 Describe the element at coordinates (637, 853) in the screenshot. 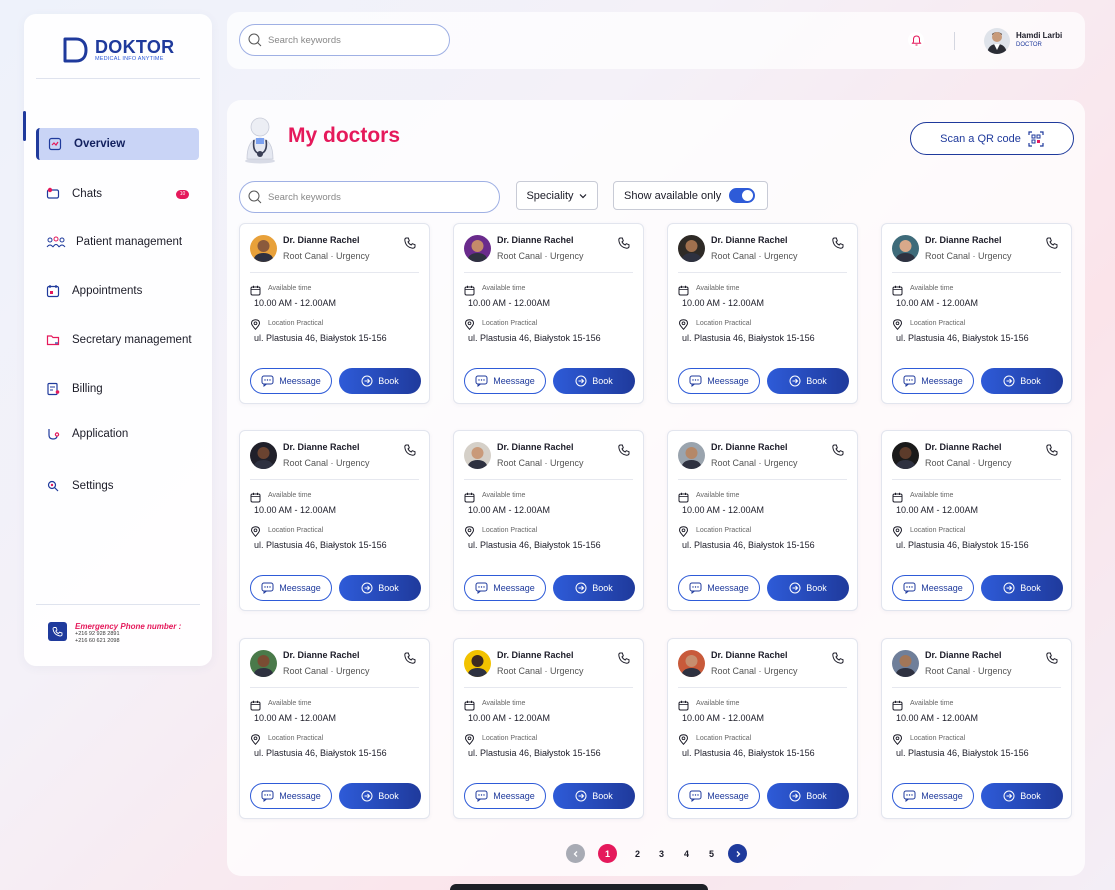

I see `page-2: 2` at that location.